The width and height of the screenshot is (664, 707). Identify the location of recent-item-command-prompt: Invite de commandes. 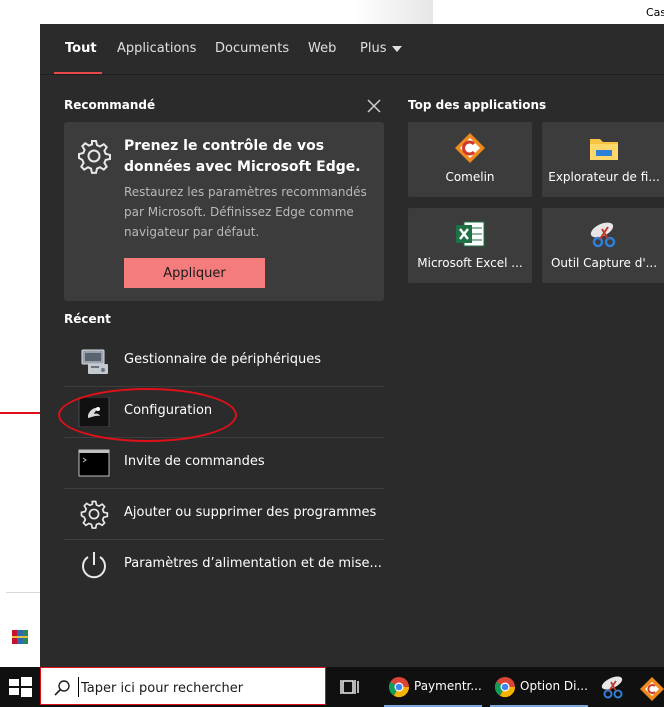
(224, 463).